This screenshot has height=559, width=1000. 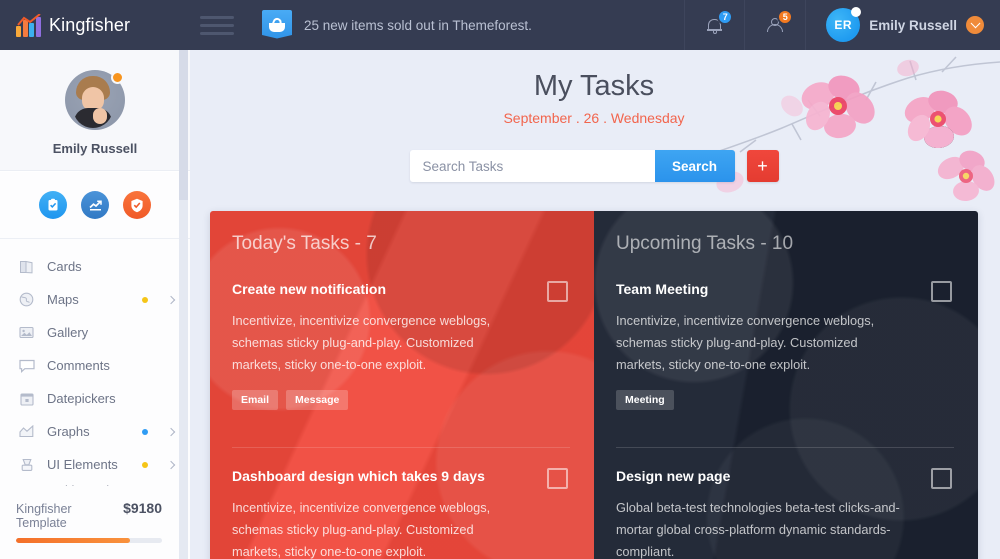 I want to click on task-title: Team Meeting, so click(x=662, y=289).